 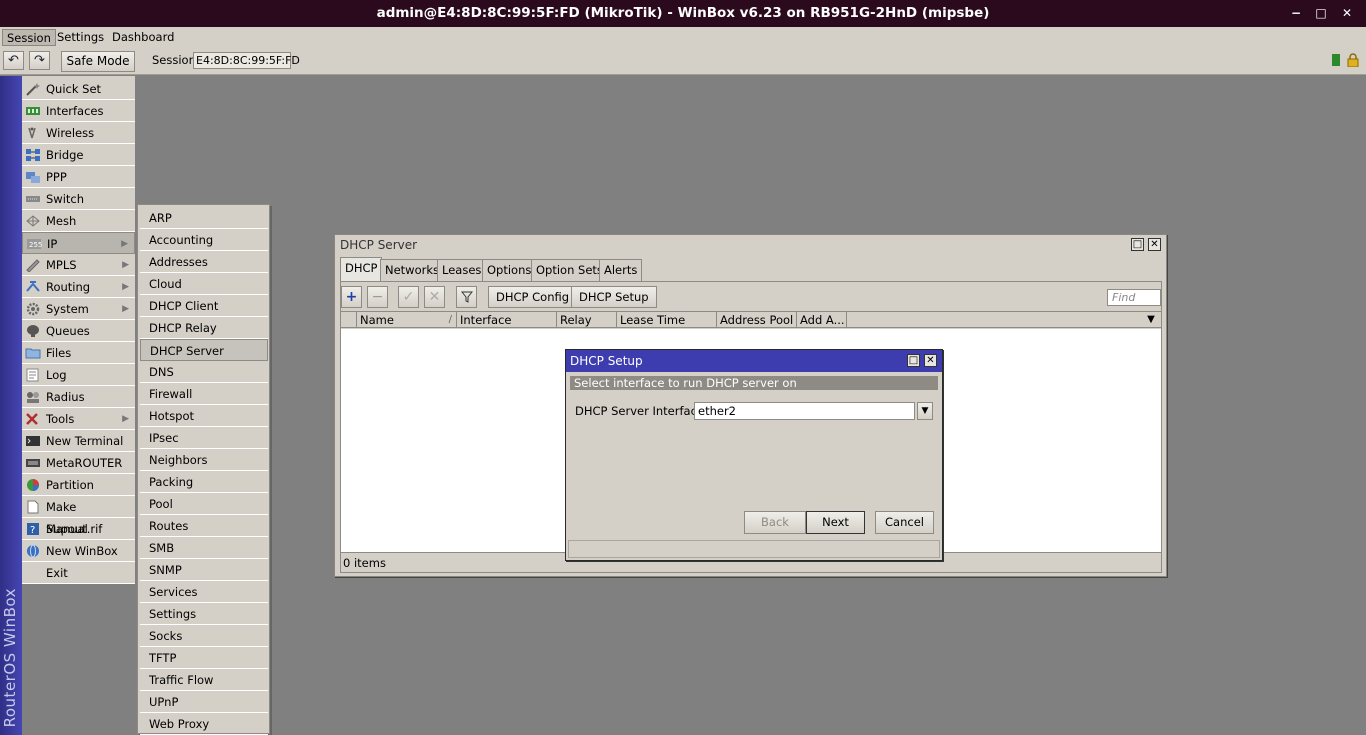 I want to click on sidebar-item-radius: Radius, so click(x=78, y=397).